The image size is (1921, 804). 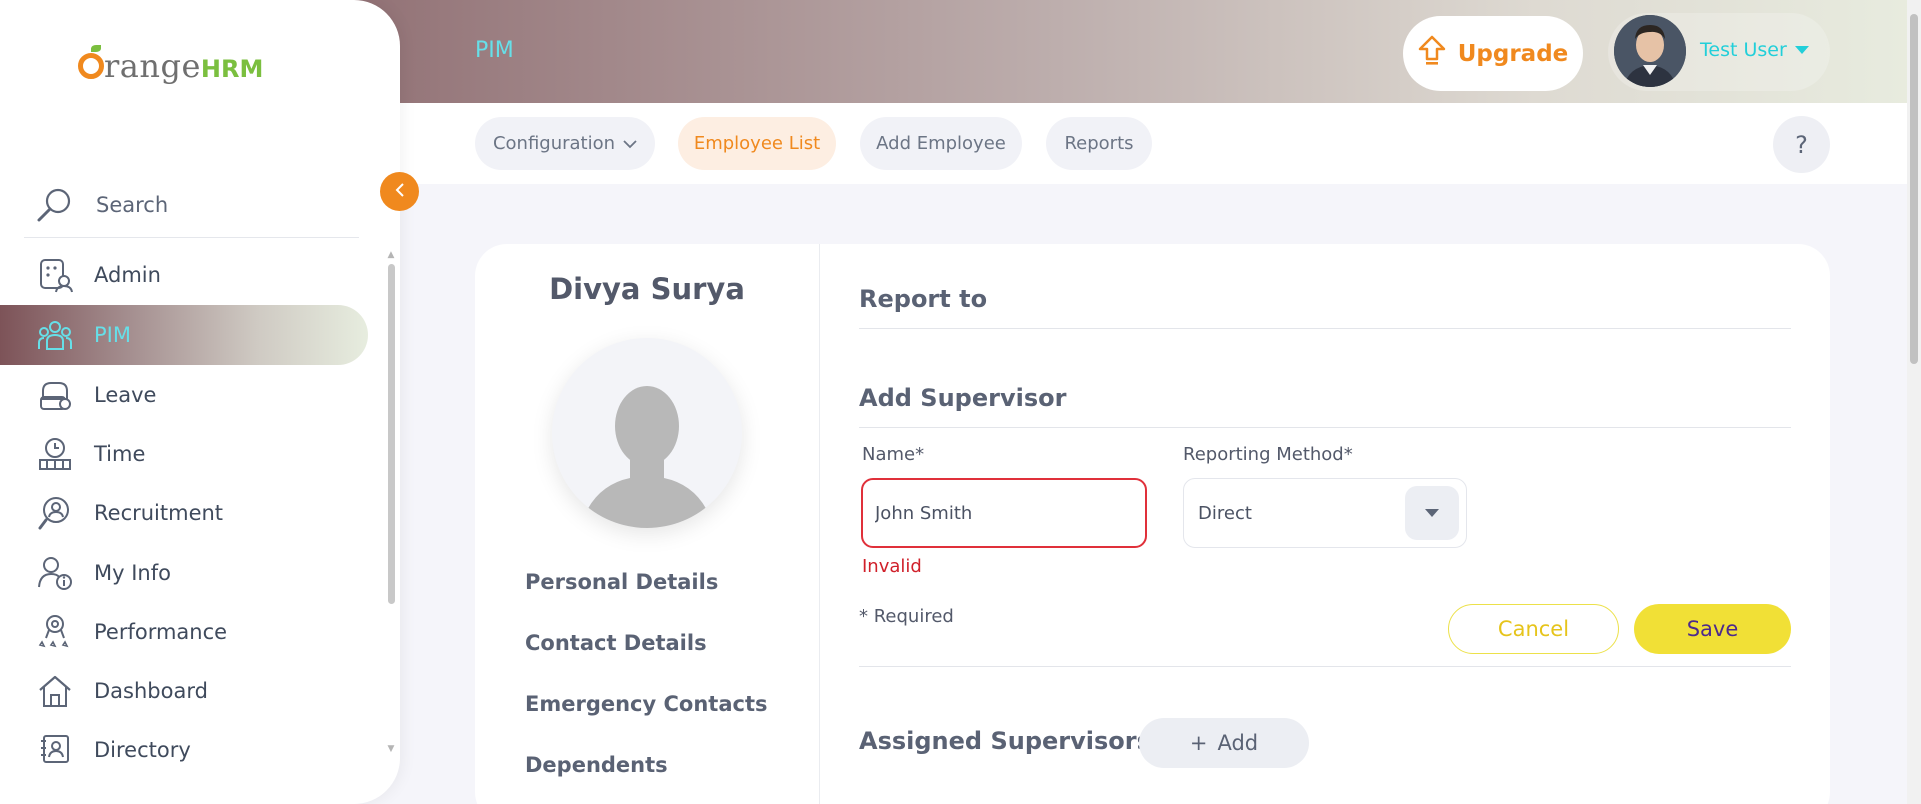 I want to click on logo-text: range, so click(x=152, y=66).